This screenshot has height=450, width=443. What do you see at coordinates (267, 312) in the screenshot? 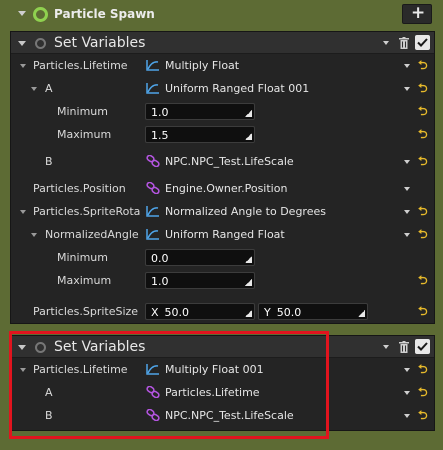
I see `y-axis-label: Y` at bounding box center [267, 312].